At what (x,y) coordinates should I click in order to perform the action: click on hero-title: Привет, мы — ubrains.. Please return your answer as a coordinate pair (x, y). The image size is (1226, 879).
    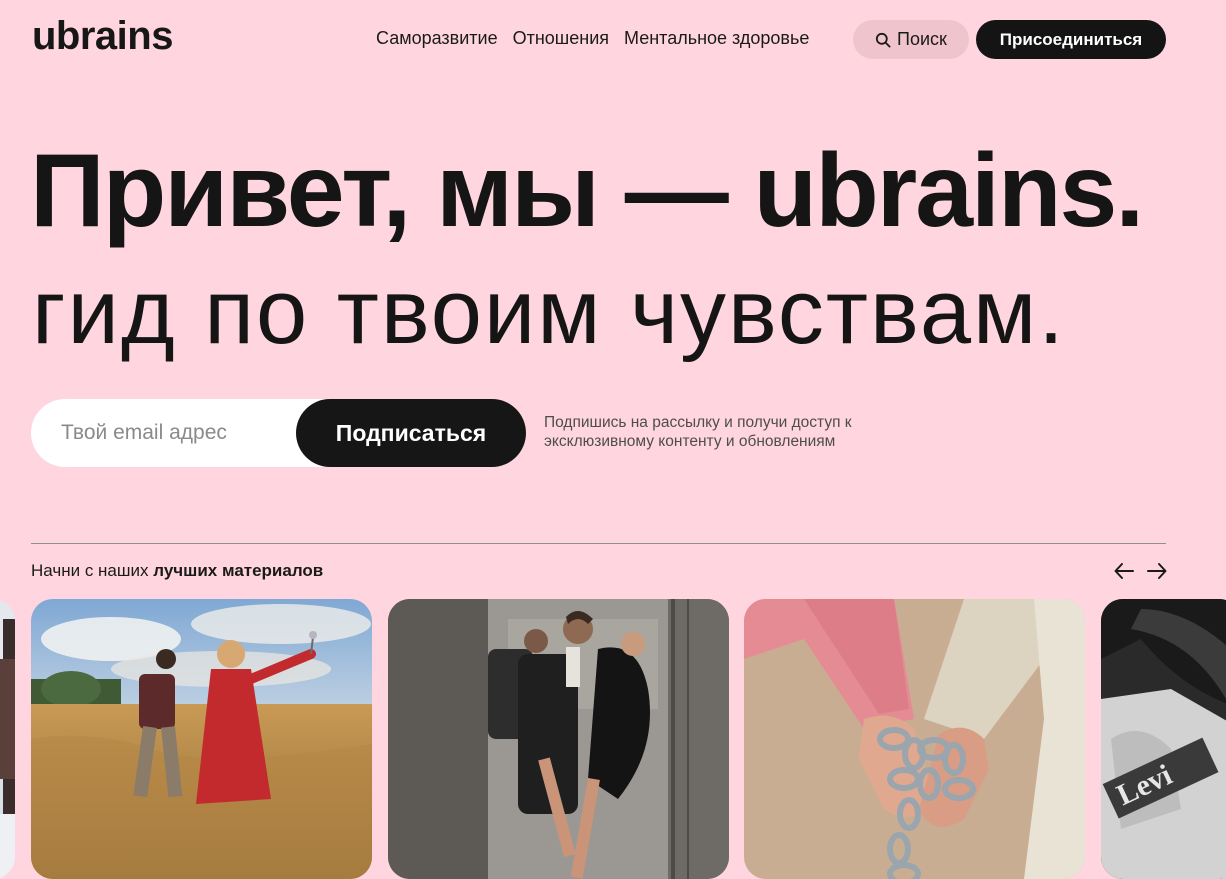
    Looking at the image, I should click on (587, 191).